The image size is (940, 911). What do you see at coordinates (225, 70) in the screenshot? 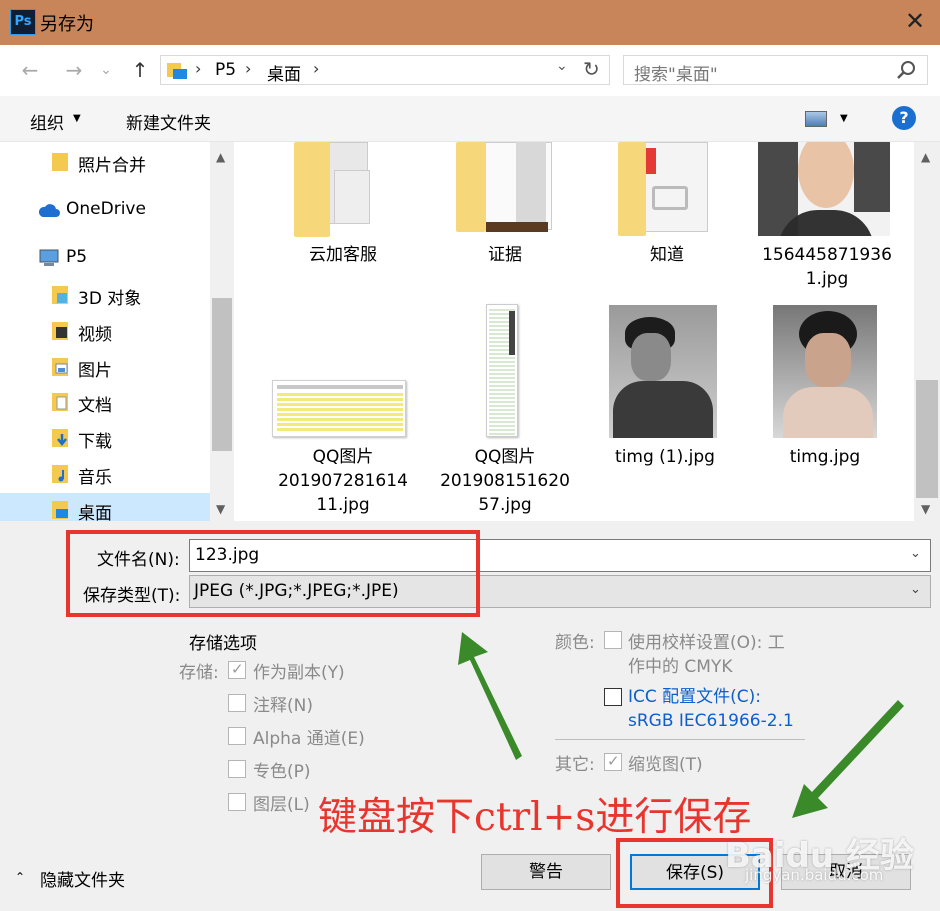
I see `crumb-p5: P5` at bounding box center [225, 70].